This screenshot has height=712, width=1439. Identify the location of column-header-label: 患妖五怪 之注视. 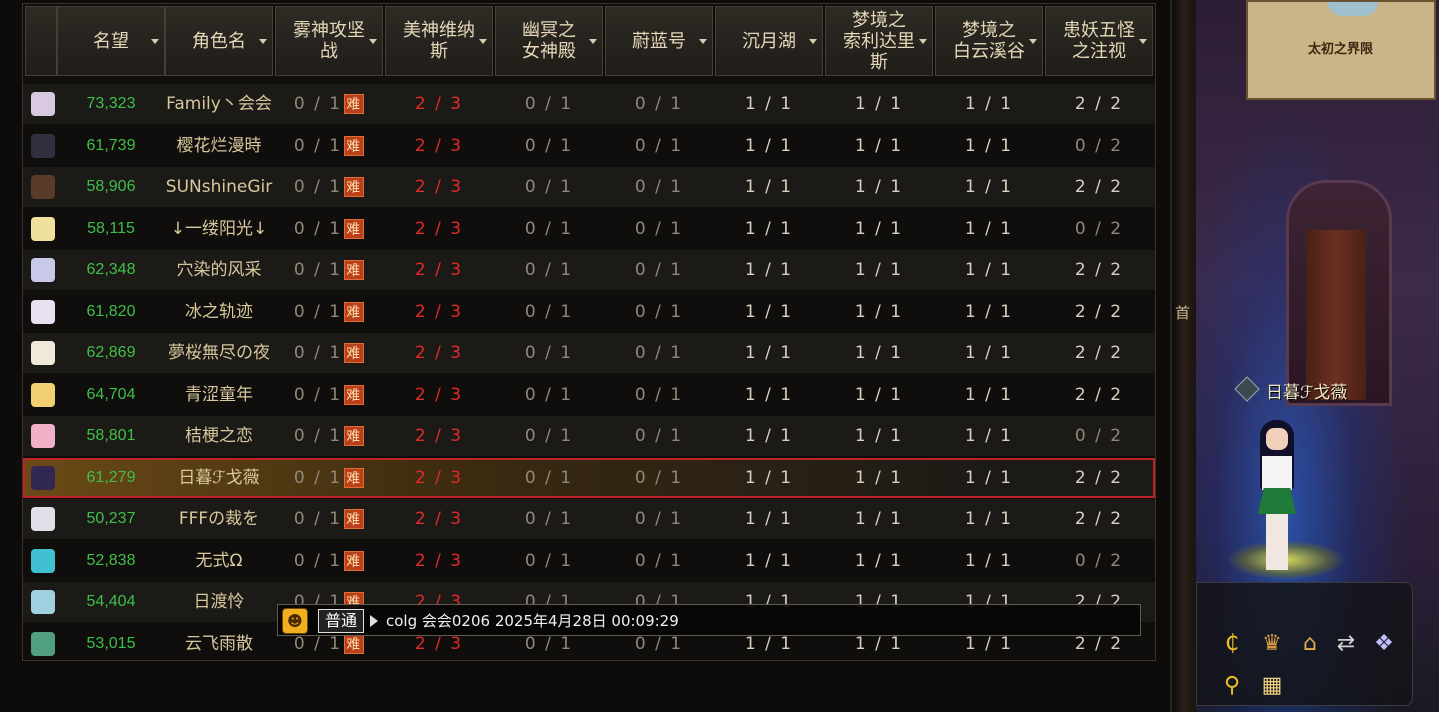
(1099, 41).